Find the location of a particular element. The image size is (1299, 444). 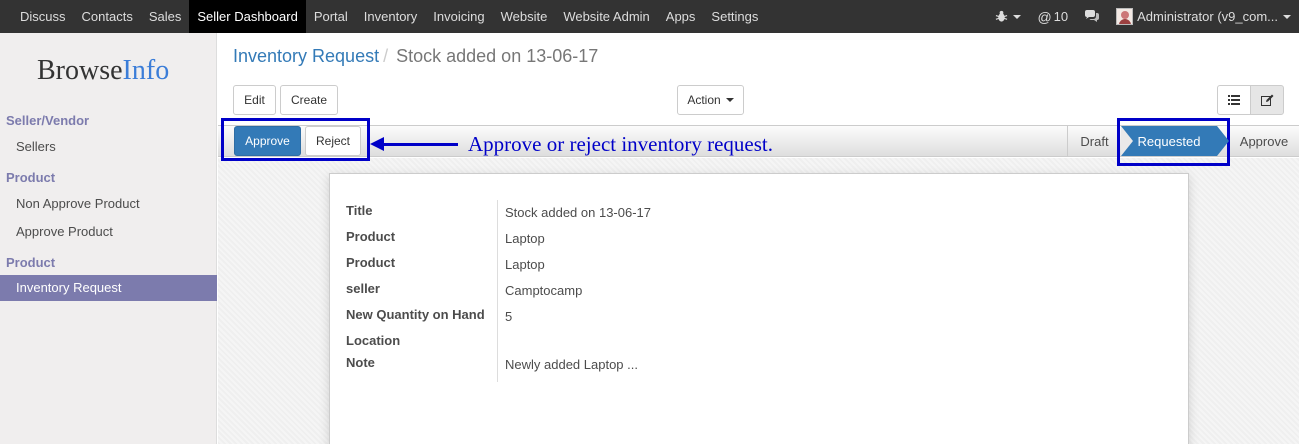

nav-portal: Portal is located at coordinates (331, 16).